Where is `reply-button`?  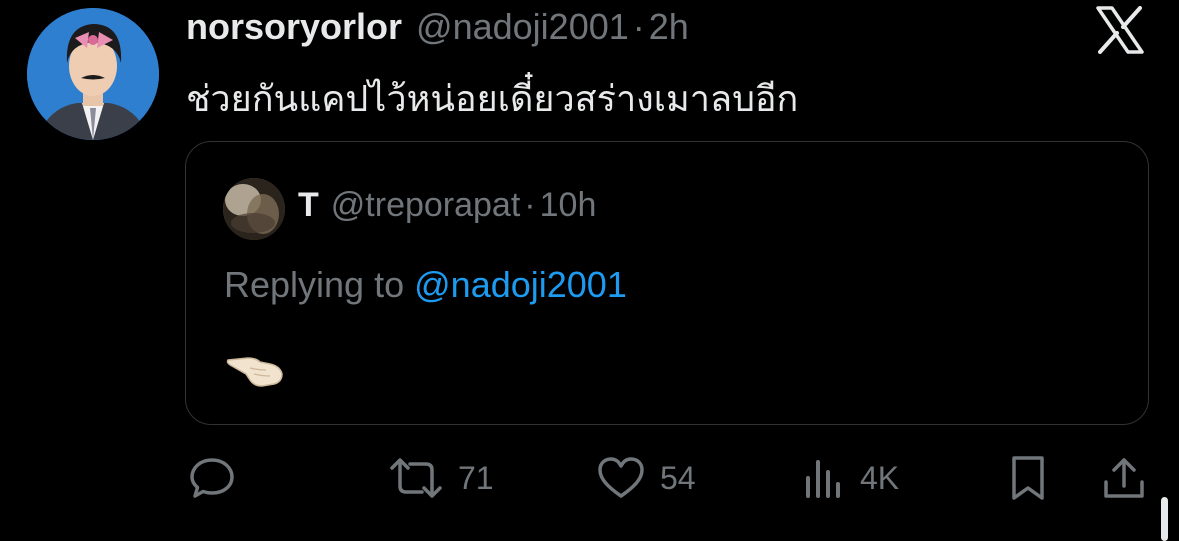 reply-button is located at coordinates (212, 478).